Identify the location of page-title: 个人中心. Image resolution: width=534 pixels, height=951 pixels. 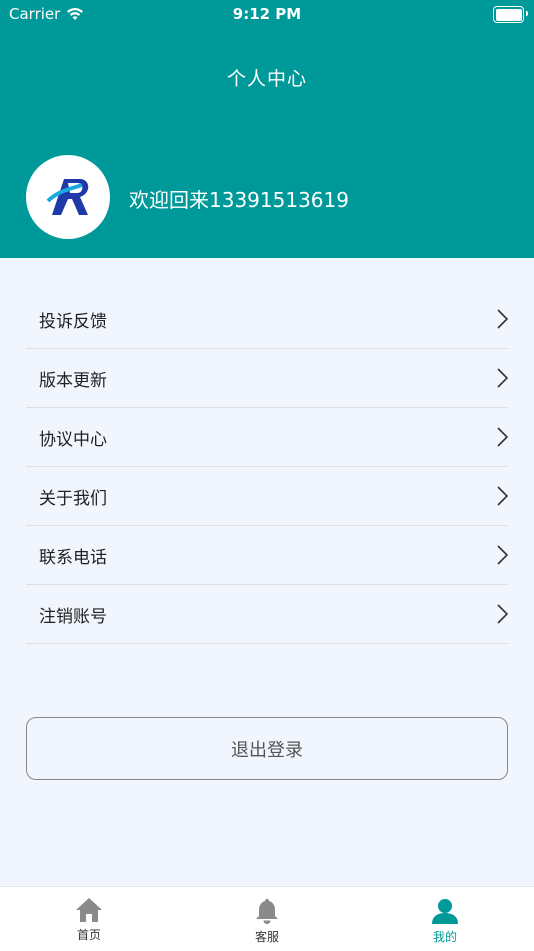
(266, 79).